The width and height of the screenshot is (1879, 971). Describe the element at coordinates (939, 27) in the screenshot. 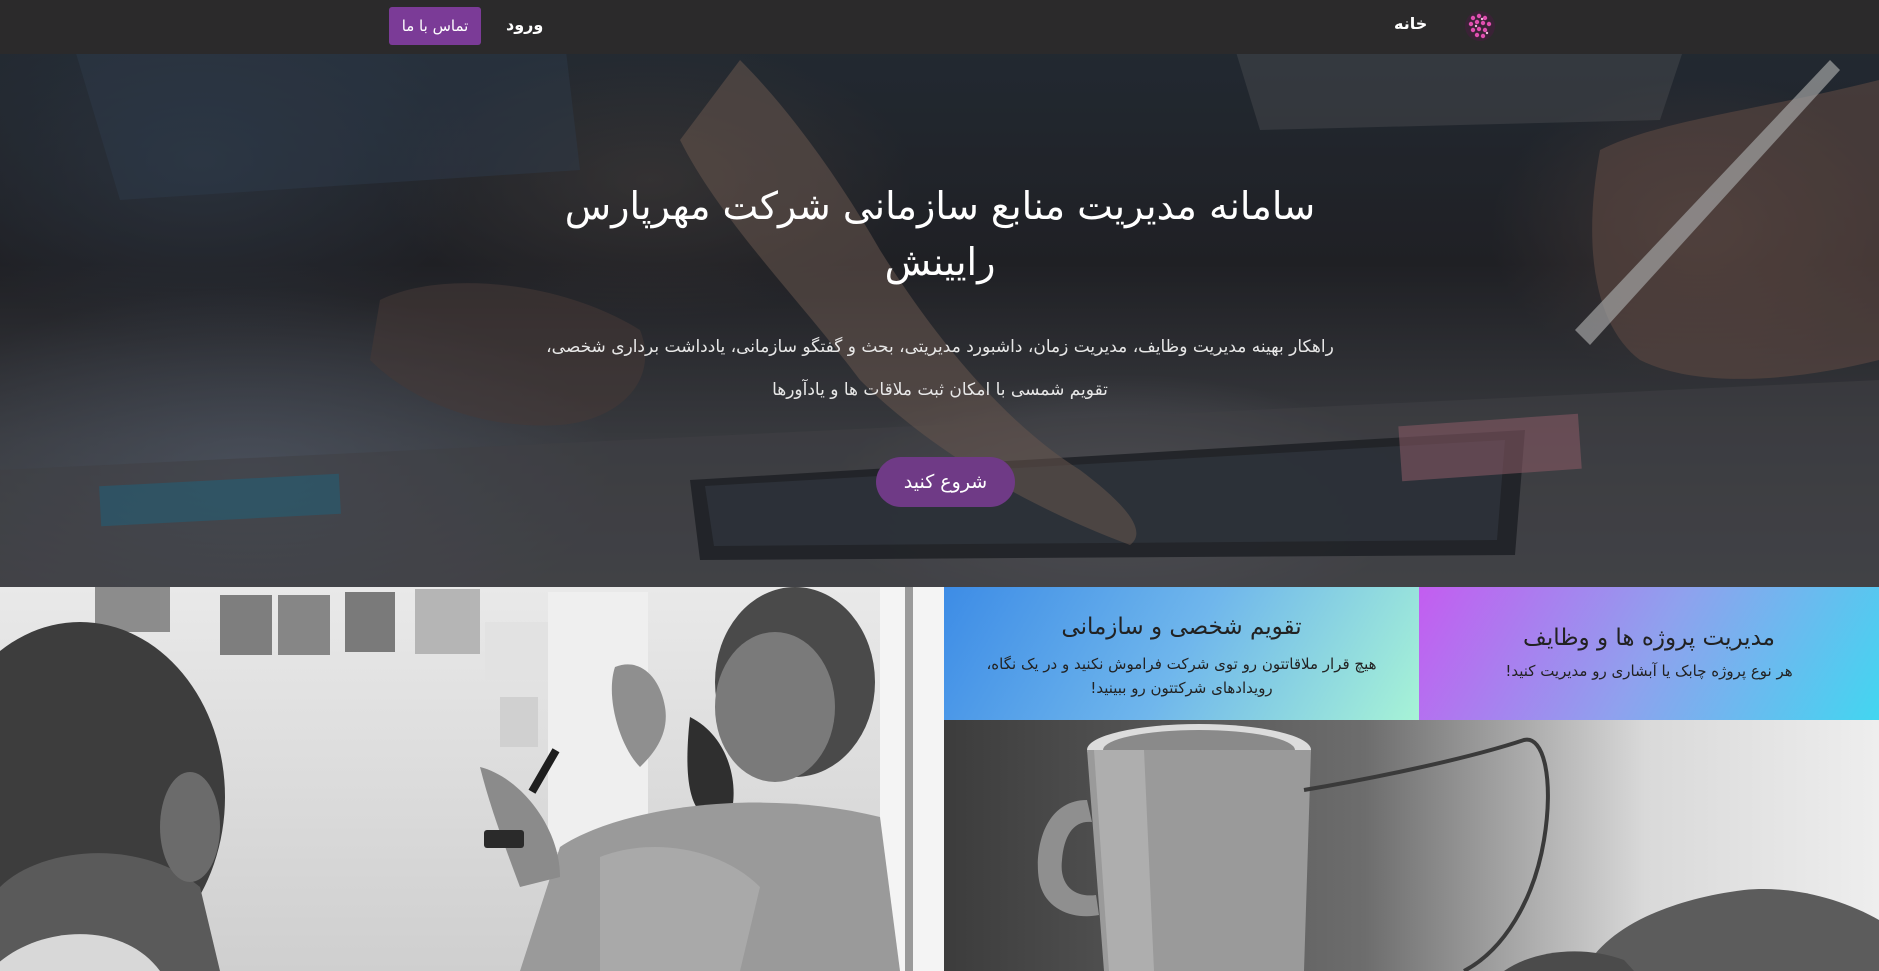

I see `navbar: تماس با ما ورود خانه` at that location.